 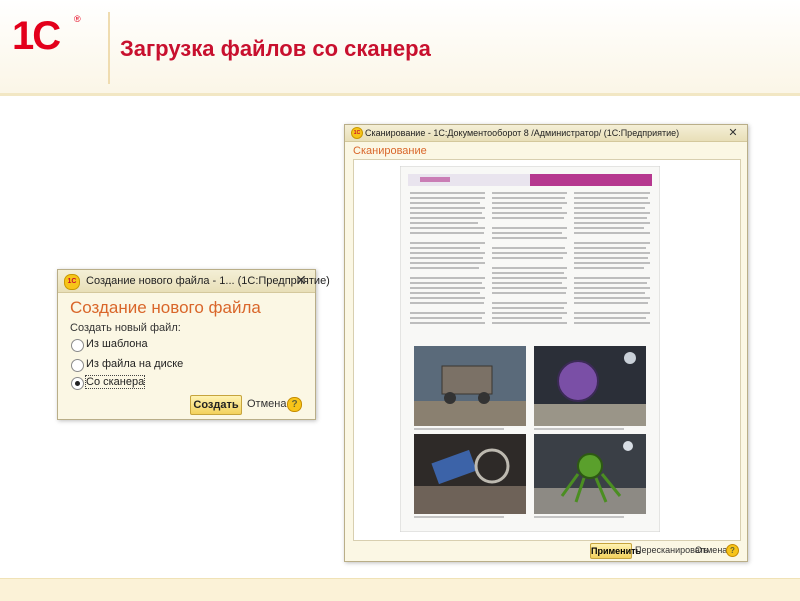 I want to click on create-button: Создать, so click(x=216, y=405).